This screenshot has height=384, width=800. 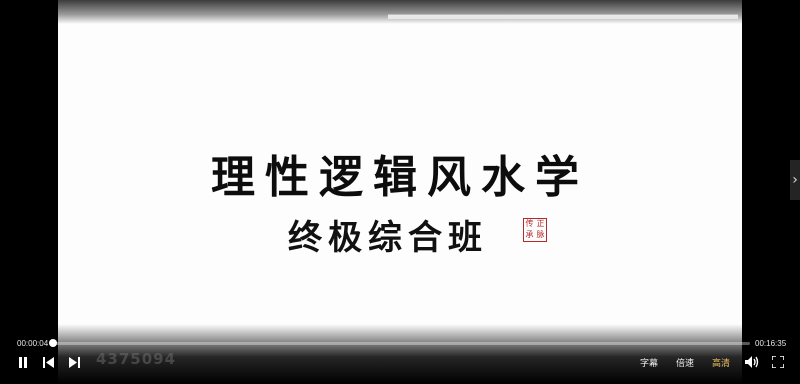 What do you see at coordinates (33, 343) in the screenshot?
I see `current-time: 00:00:04` at bounding box center [33, 343].